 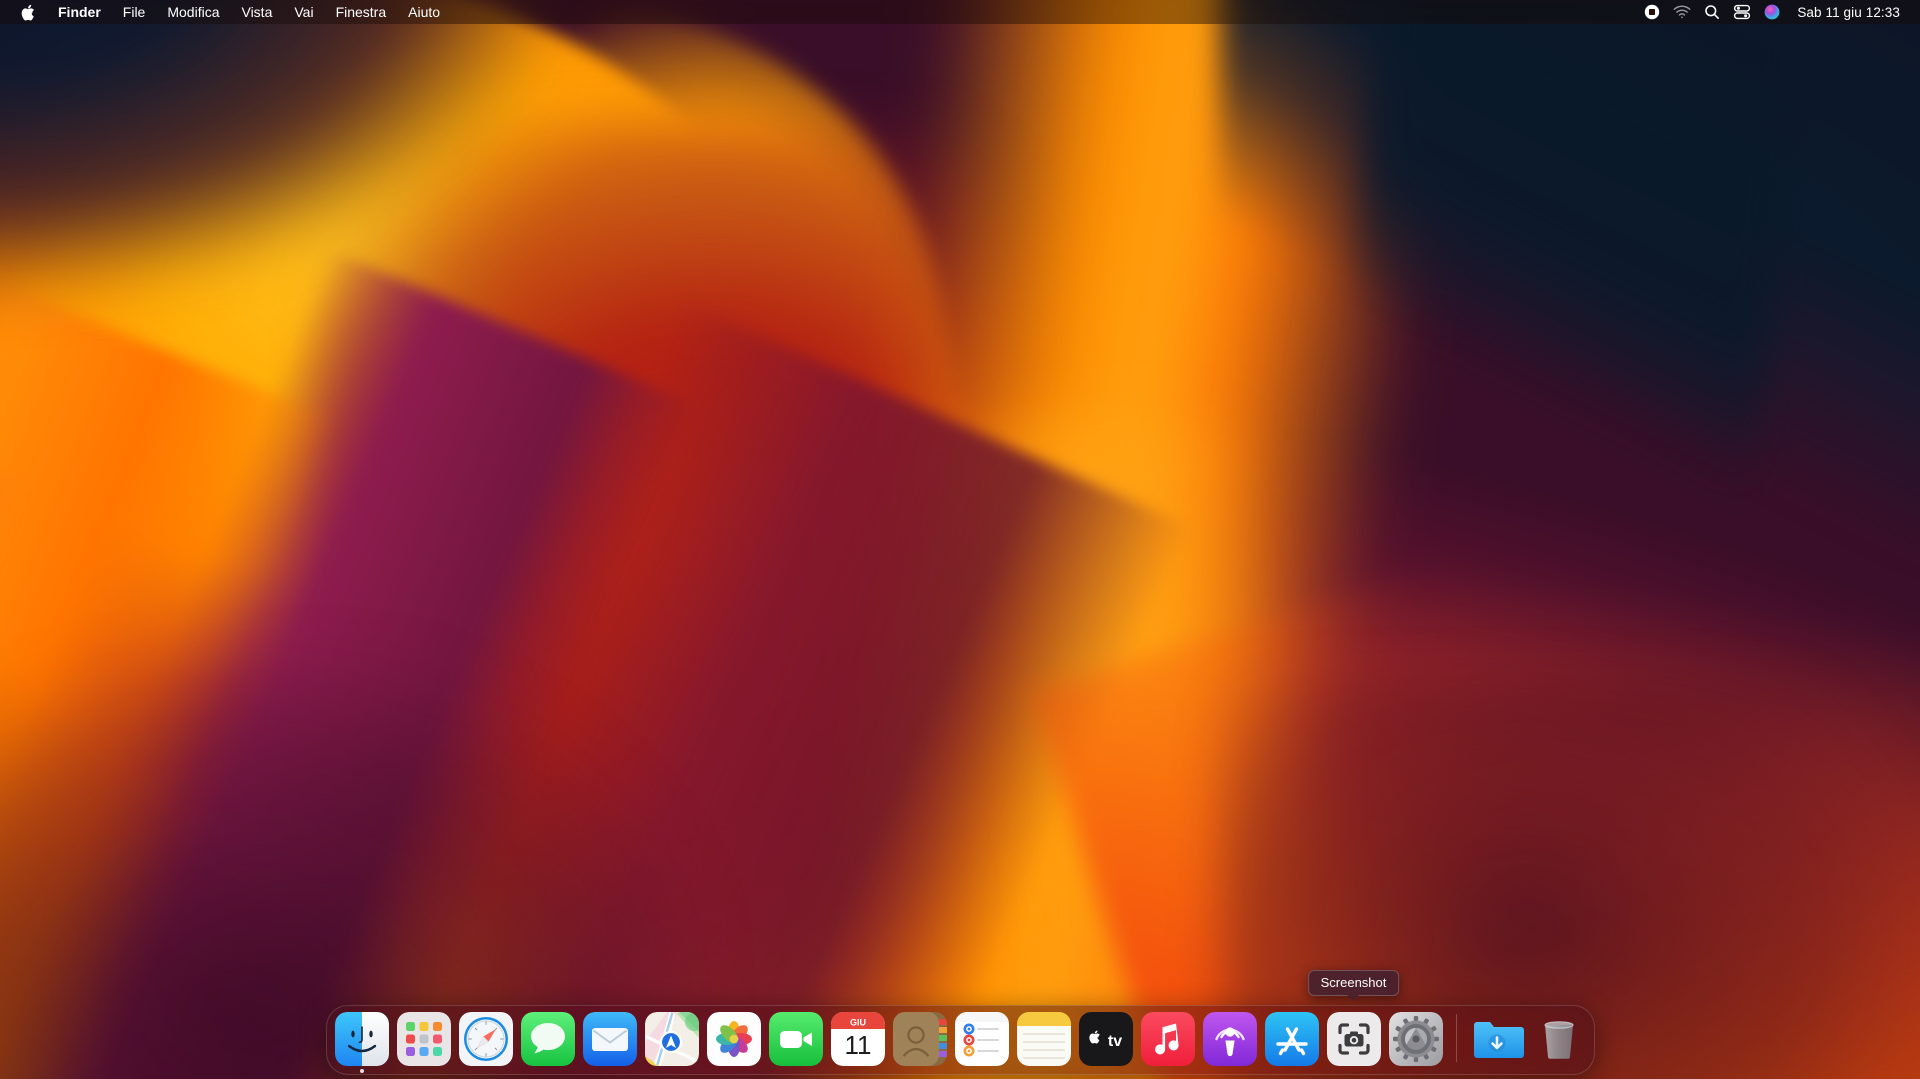 What do you see at coordinates (1456, 1037) in the screenshot?
I see `dock-separator` at bounding box center [1456, 1037].